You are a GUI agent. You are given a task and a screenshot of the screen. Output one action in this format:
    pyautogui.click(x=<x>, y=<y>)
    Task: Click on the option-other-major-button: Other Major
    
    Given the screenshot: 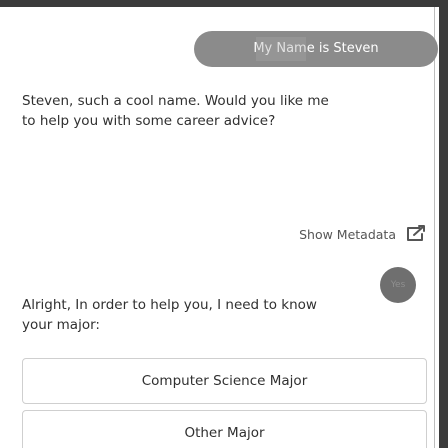 What is the action you would take?
    pyautogui.click(x=224, y=429)
    